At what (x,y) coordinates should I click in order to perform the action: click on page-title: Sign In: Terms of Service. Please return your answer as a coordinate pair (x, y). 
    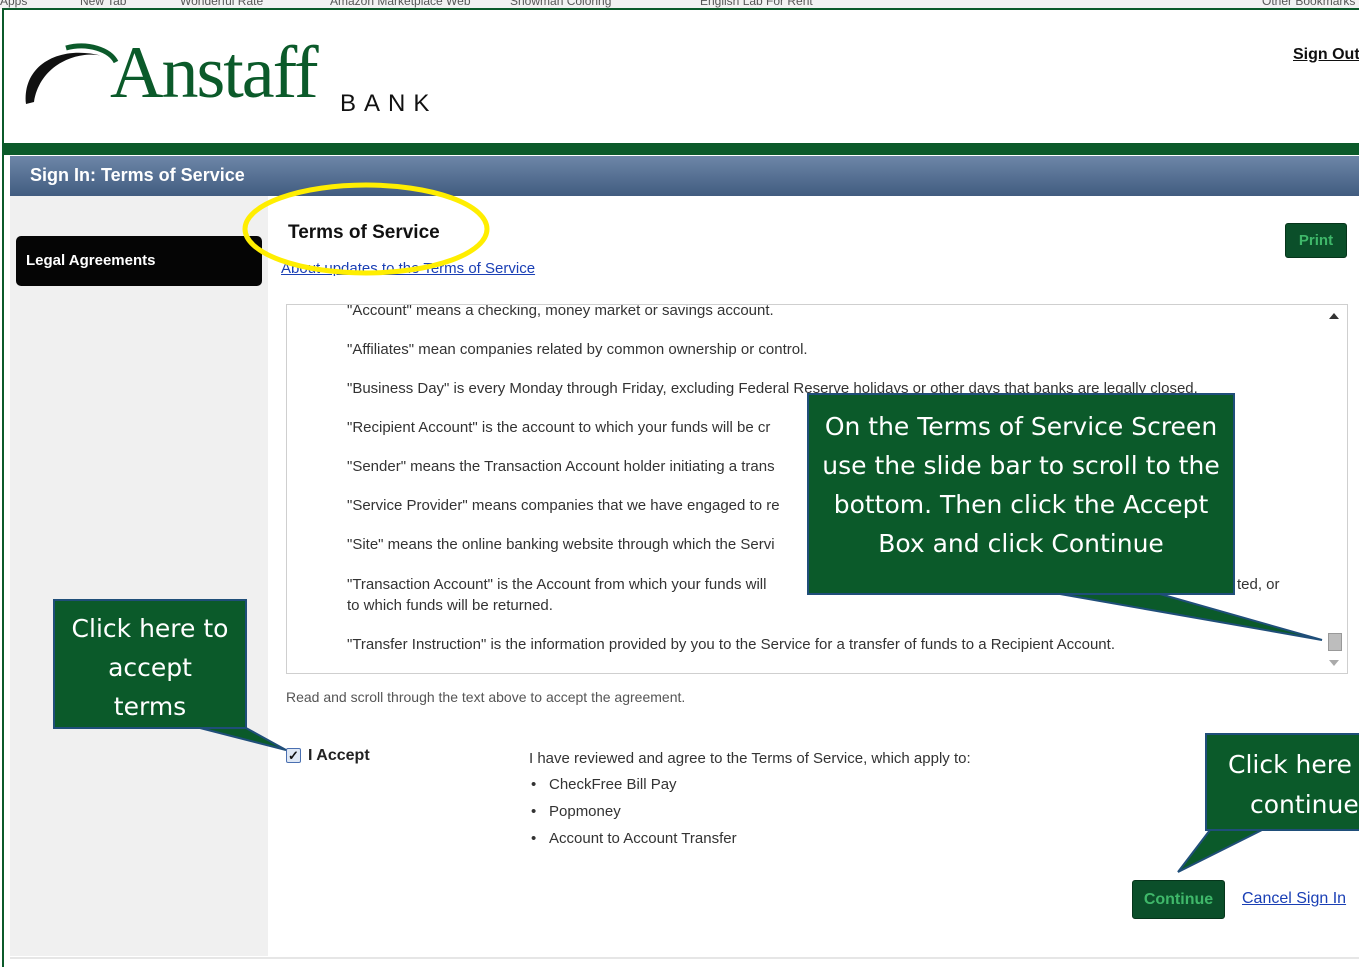
    Looking at the image, I should click on (137, 175).